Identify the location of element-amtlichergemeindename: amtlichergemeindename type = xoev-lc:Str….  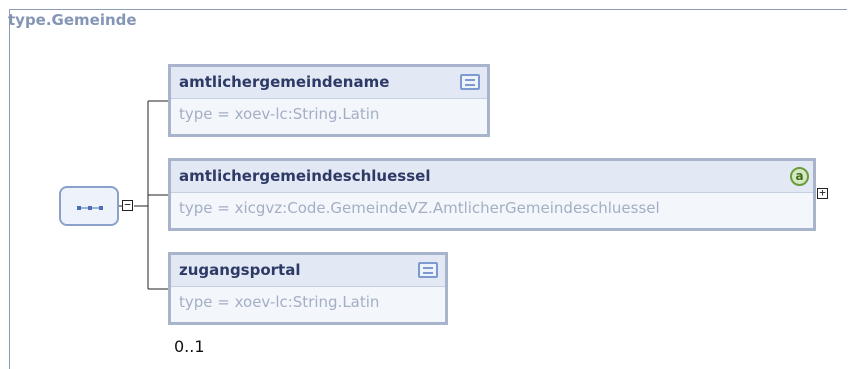
(329, 100).